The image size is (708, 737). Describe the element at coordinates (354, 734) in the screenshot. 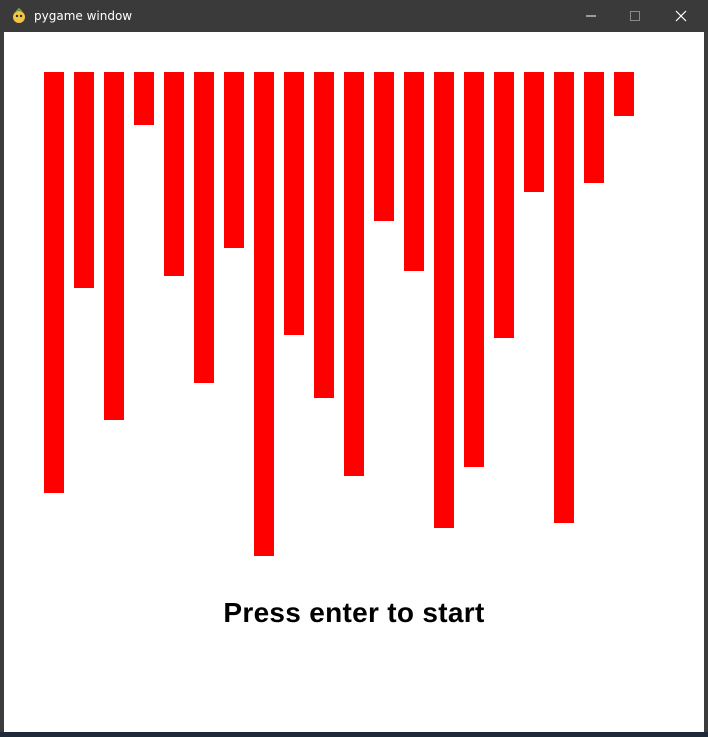

I see `taskbar-strip` at that location.